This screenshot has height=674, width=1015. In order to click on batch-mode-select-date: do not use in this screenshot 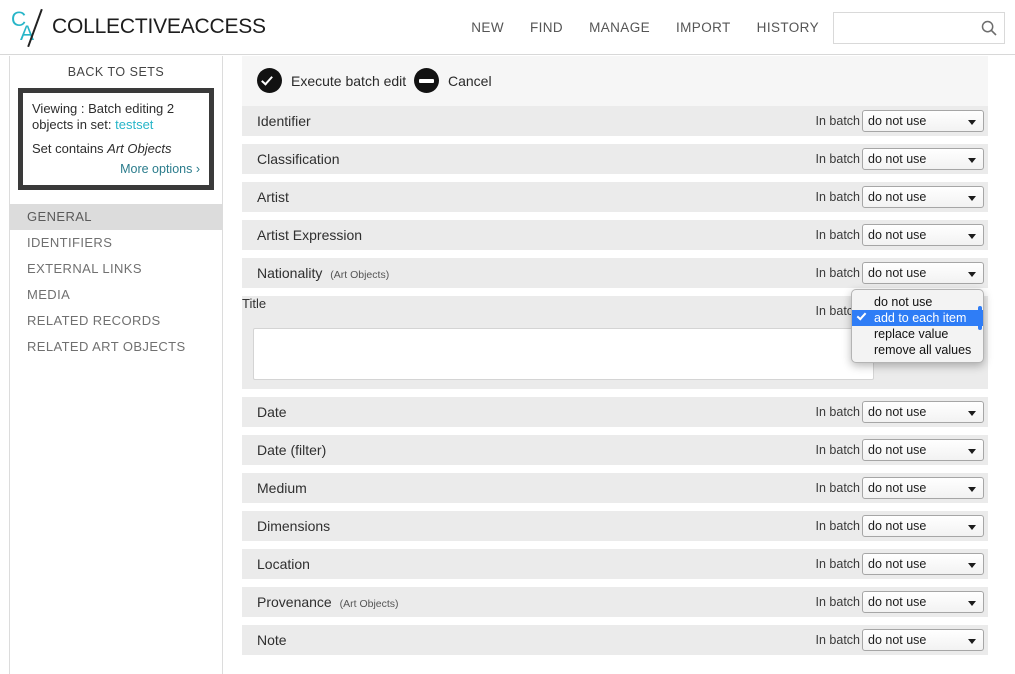, I will do `click(923, 412)`.